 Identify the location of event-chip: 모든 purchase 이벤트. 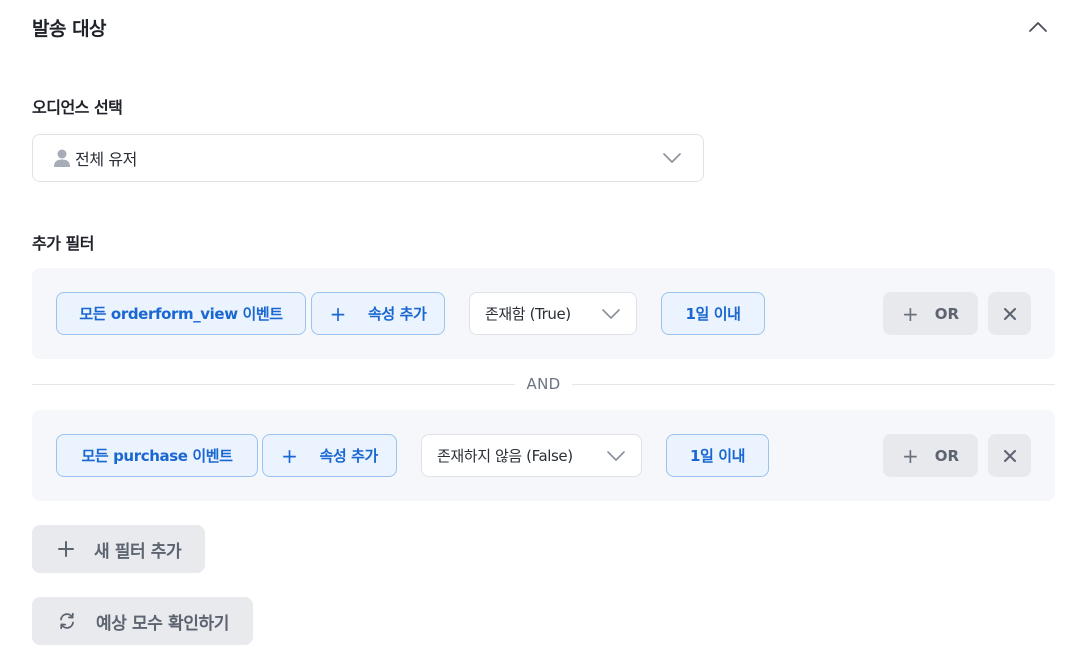
(157, 455).